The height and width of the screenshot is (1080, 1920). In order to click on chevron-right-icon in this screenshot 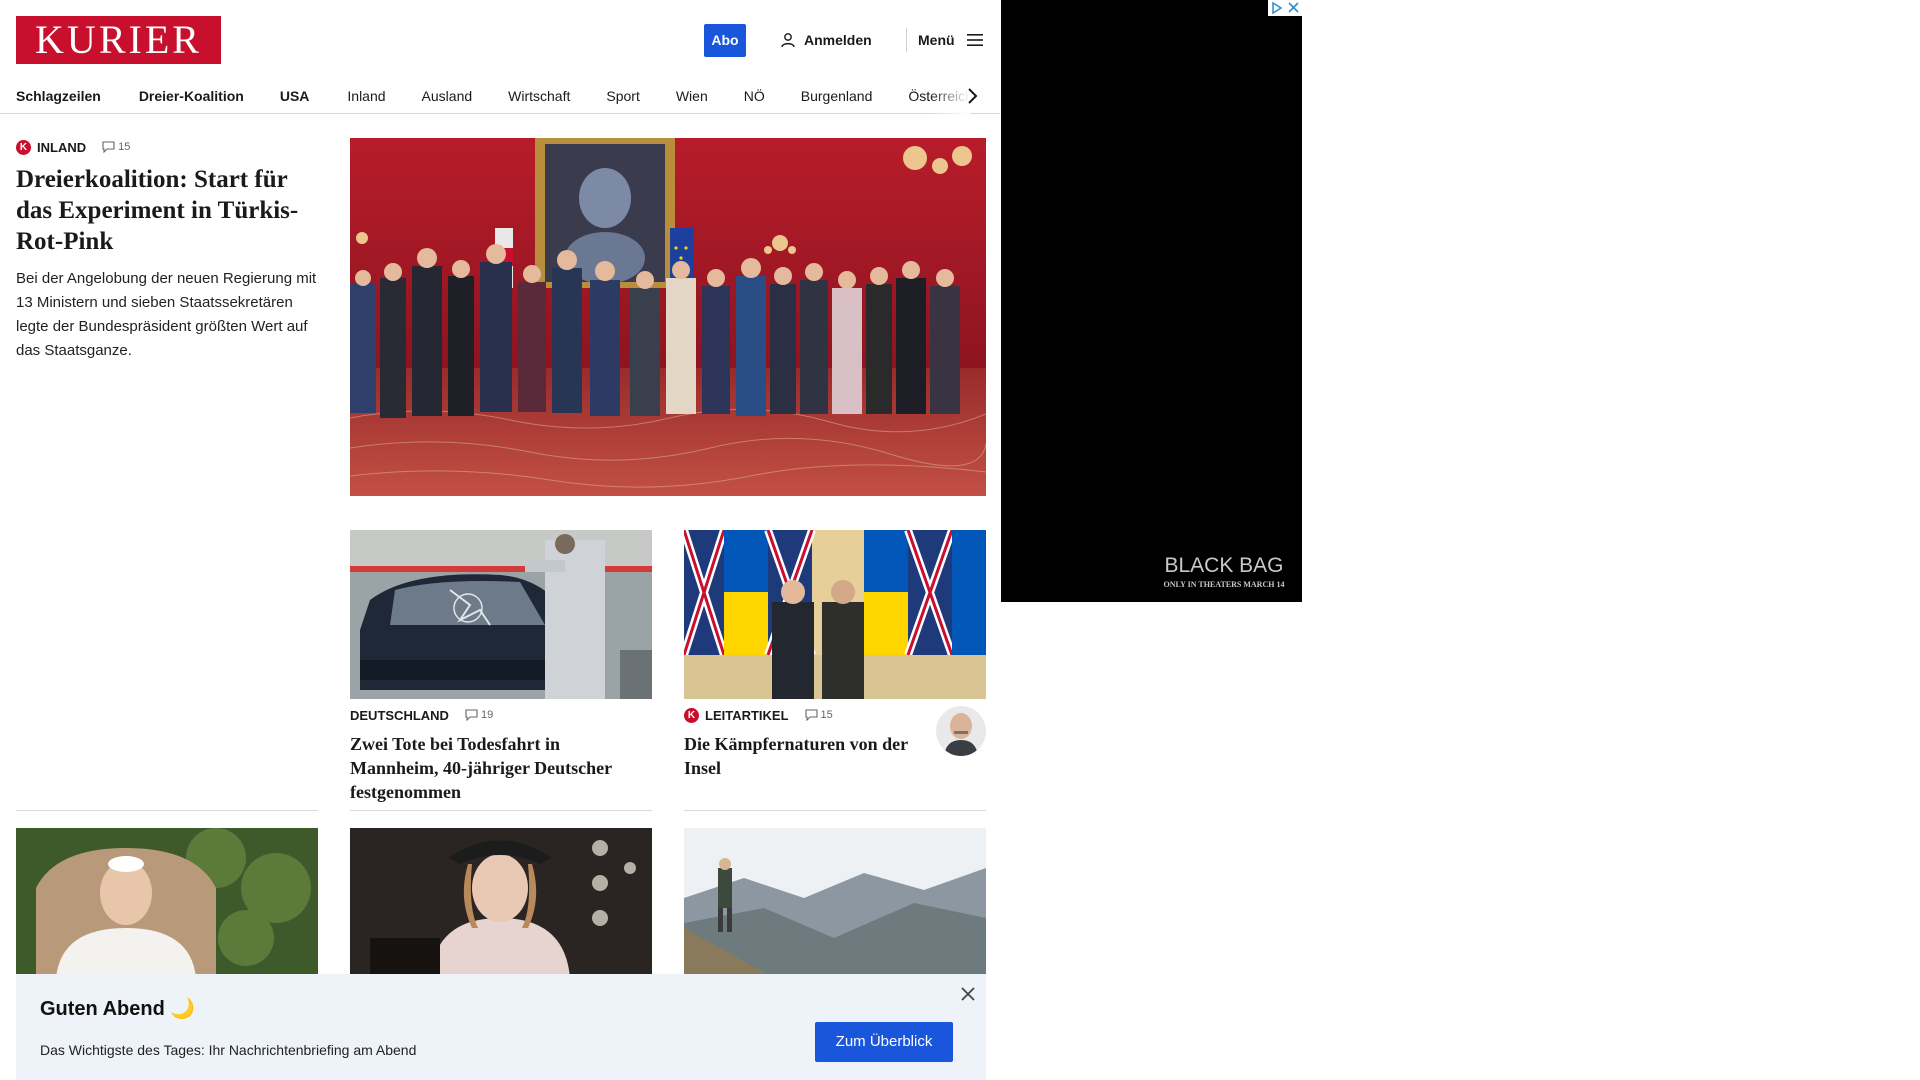, I will do `click(972, 96)`.